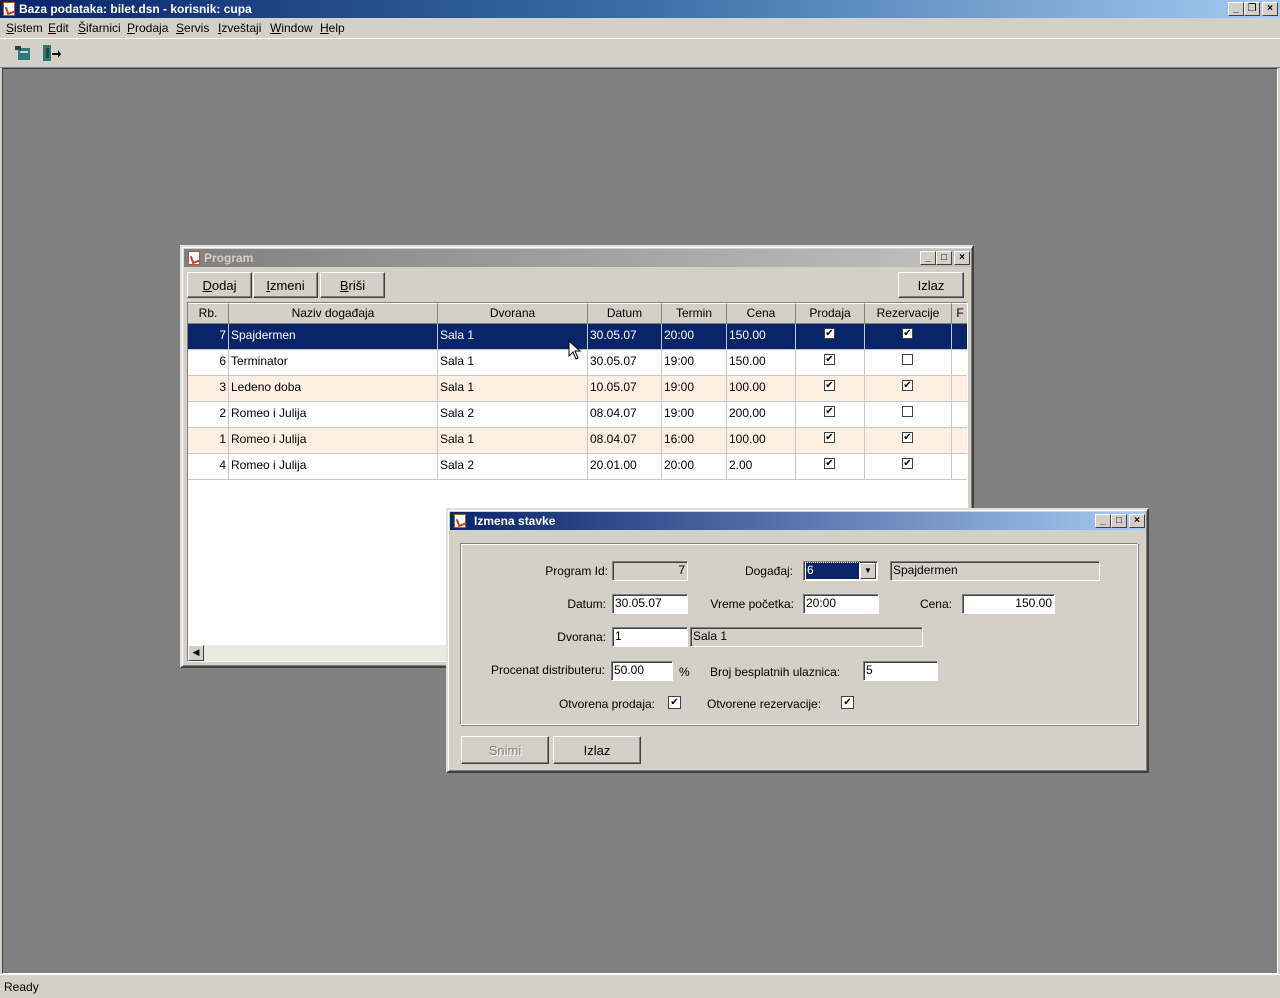 The width and height of the screenshot is (1280, 998). I want to click on column-header-cena: Cena, so click(761, 313).